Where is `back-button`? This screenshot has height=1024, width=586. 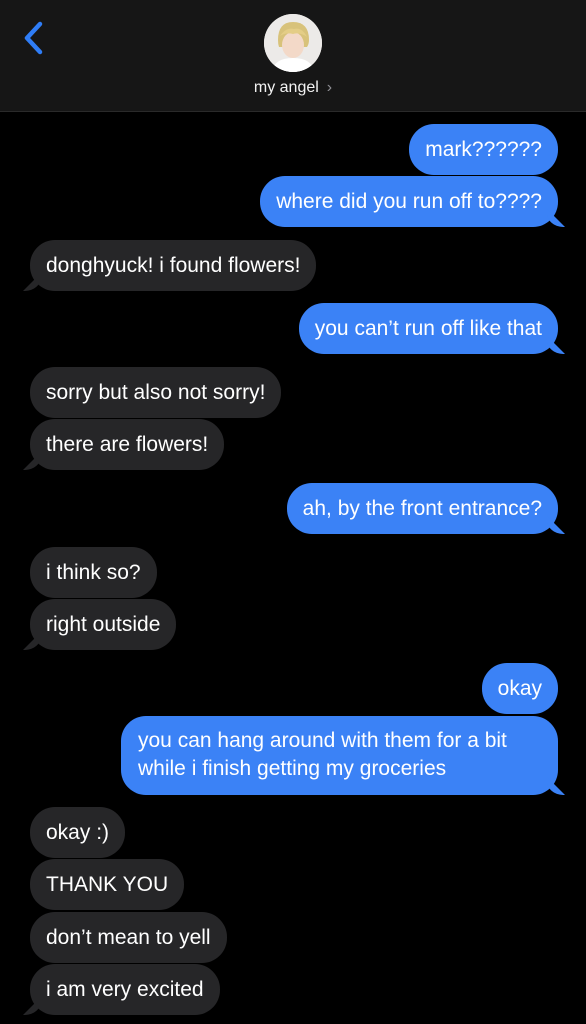
back-button is located at coordinates (33, 38).